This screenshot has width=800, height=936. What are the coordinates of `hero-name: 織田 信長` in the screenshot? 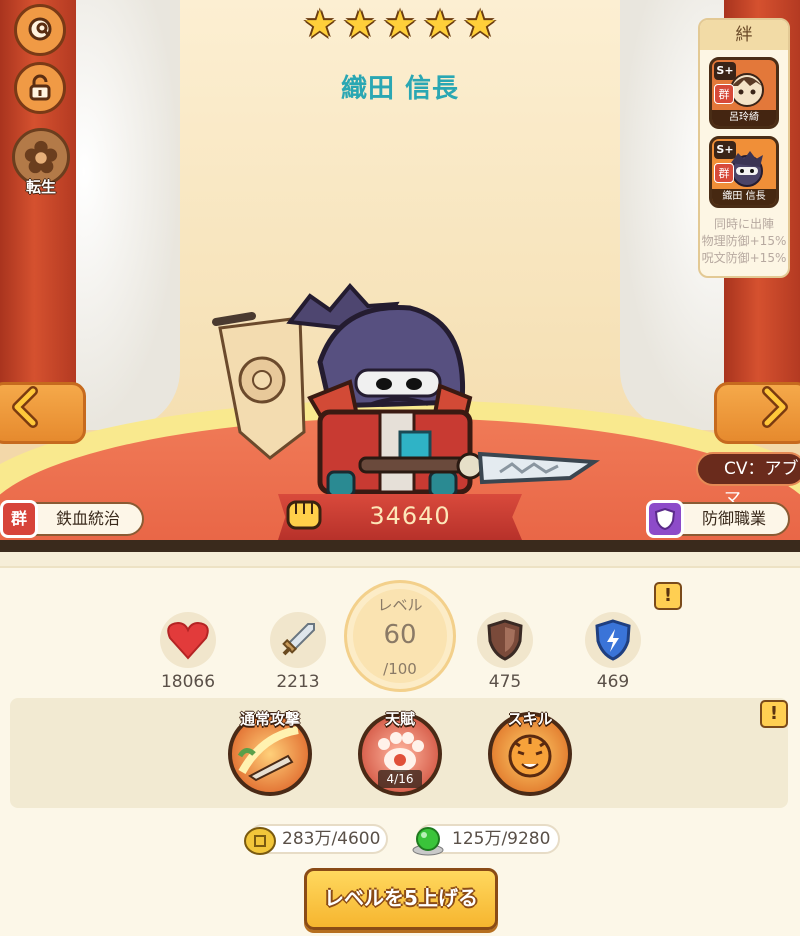 It's located at (400, 89).